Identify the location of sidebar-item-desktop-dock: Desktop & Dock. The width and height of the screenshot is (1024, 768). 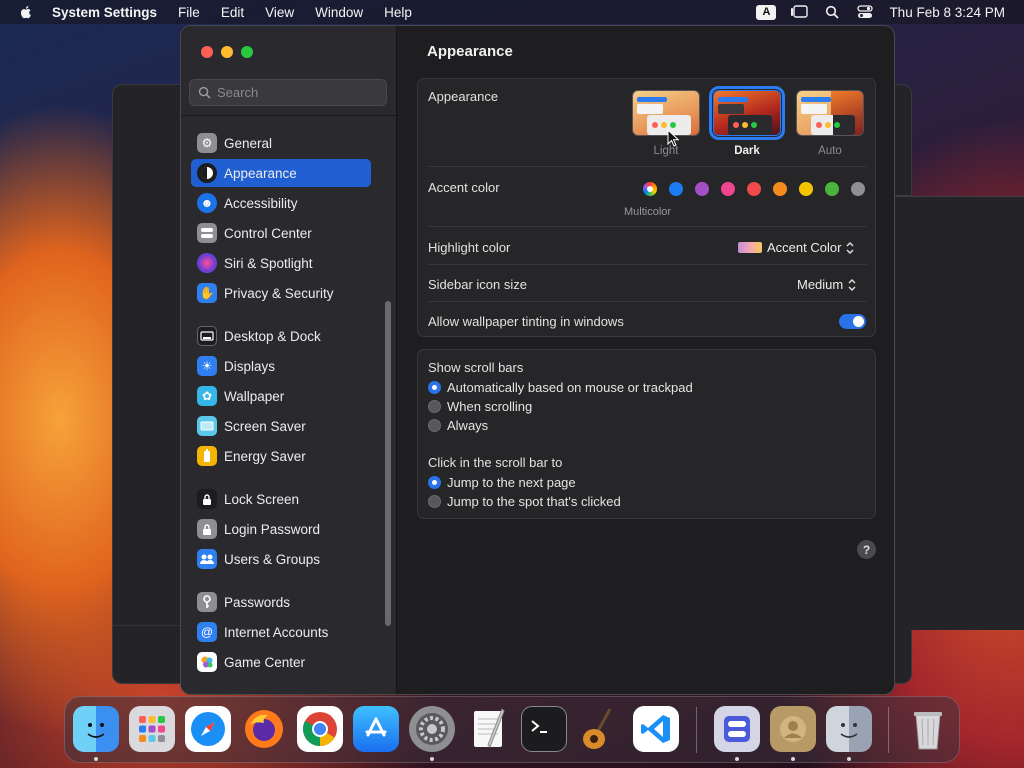
(281, 336).